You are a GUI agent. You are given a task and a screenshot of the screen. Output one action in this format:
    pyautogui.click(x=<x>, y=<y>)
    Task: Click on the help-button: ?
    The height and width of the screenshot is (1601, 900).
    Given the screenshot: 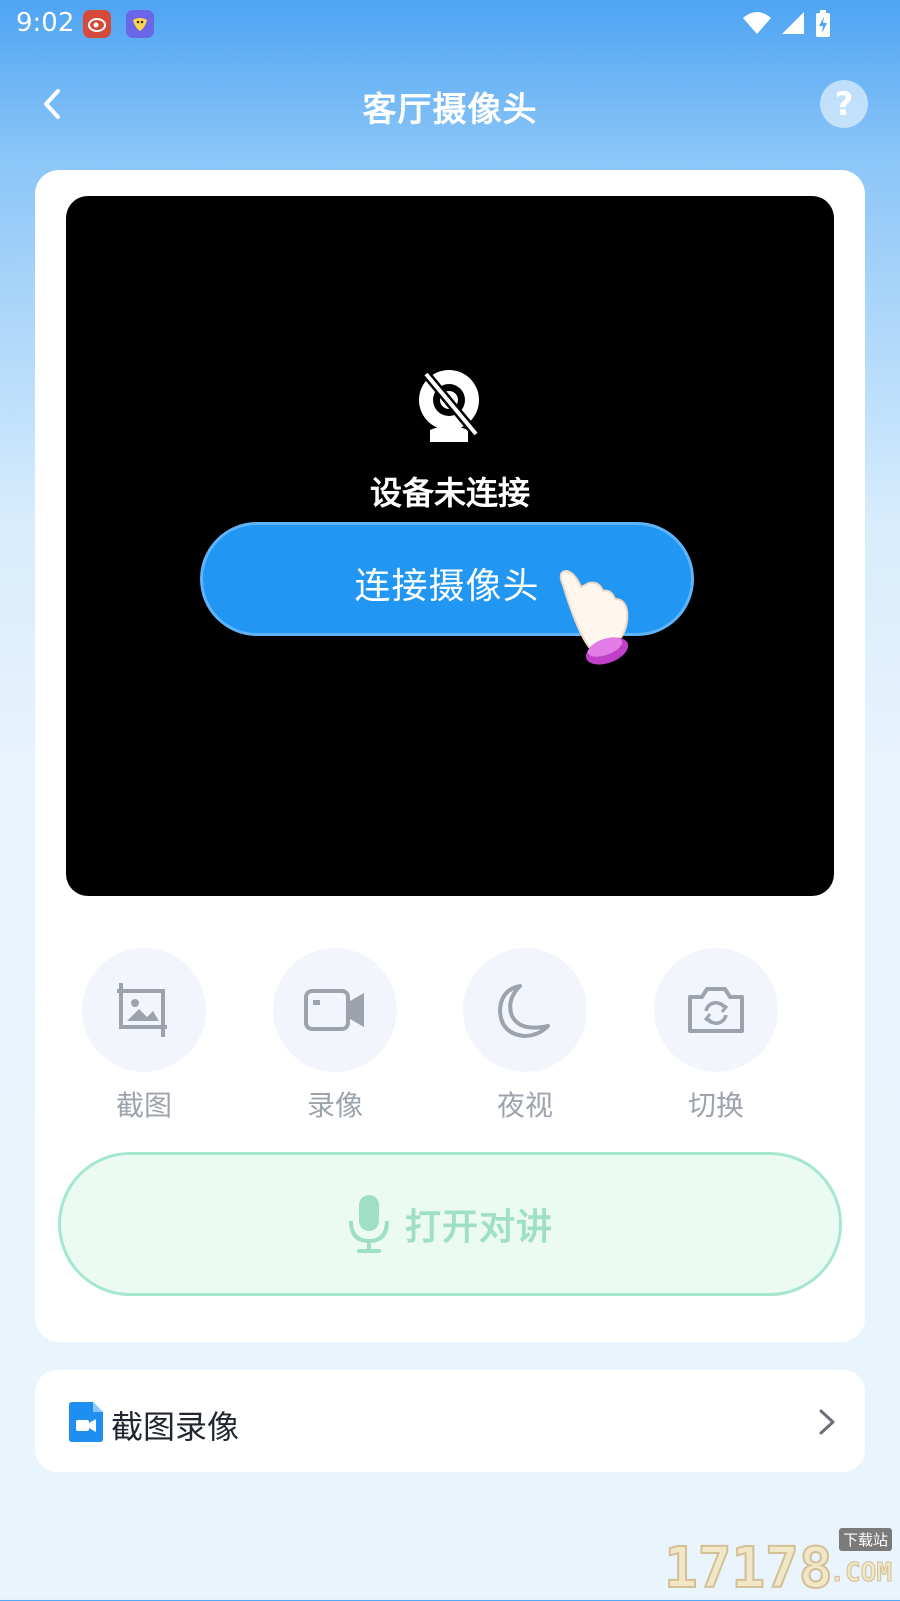 What is the action you would take?
    pyautogui.click(x=844, y=104)
    